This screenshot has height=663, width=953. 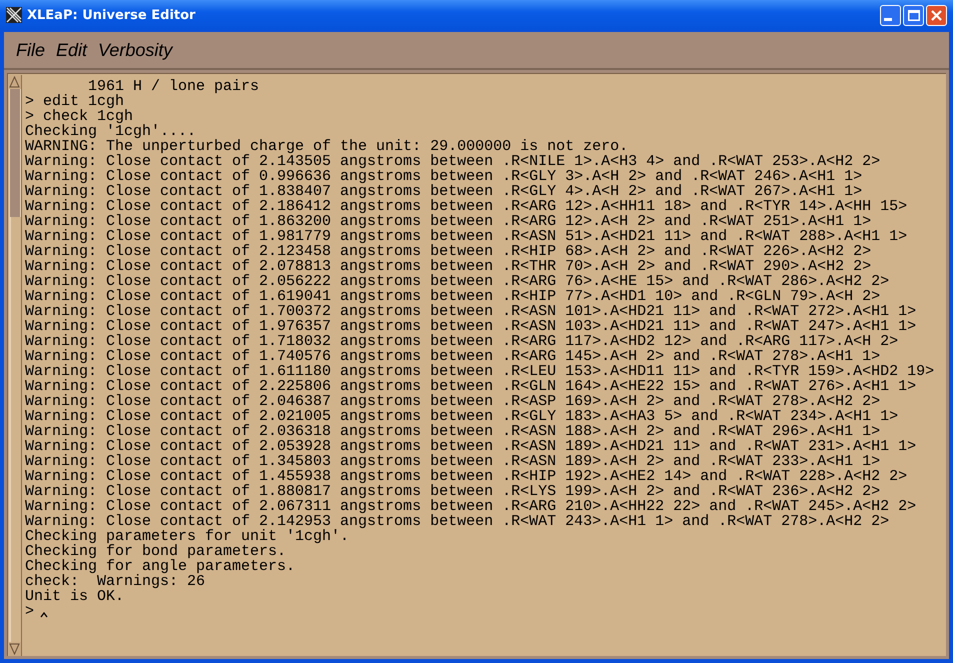 I want to click on window-title: XLEaP: Universe Editor, so click(x=111, y=15).